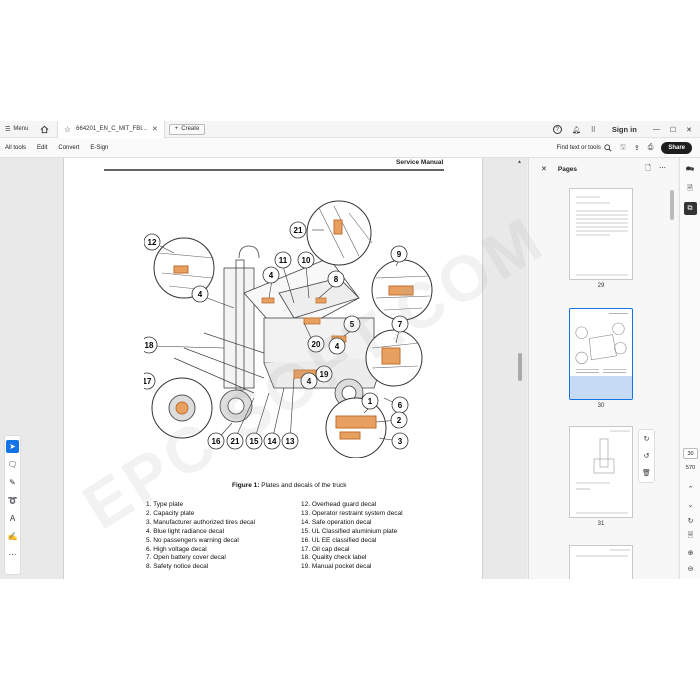 Image resolution: width=700 pixels, height=700 pixels. I want to click on delete-page-icon: 🗑︎, so click(646, 473).